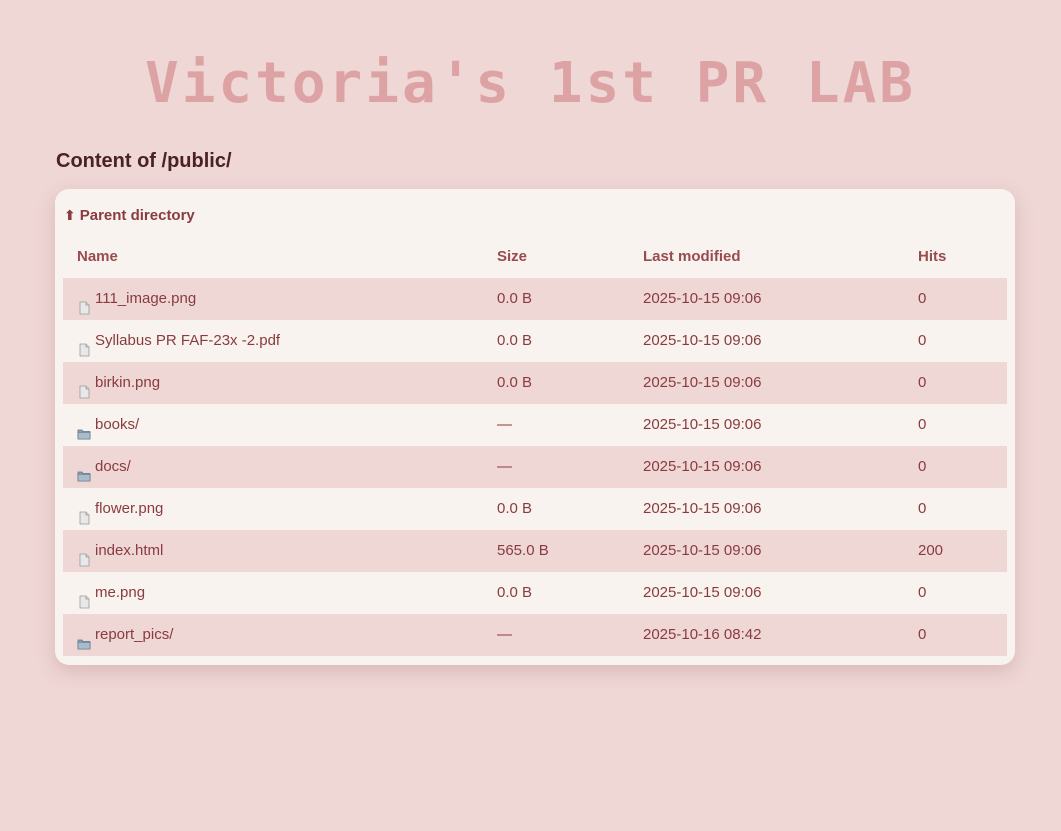  I want to click on table-row: flower.png 0.0 B 2025-10-15 09:06 0, so click(535, 509).